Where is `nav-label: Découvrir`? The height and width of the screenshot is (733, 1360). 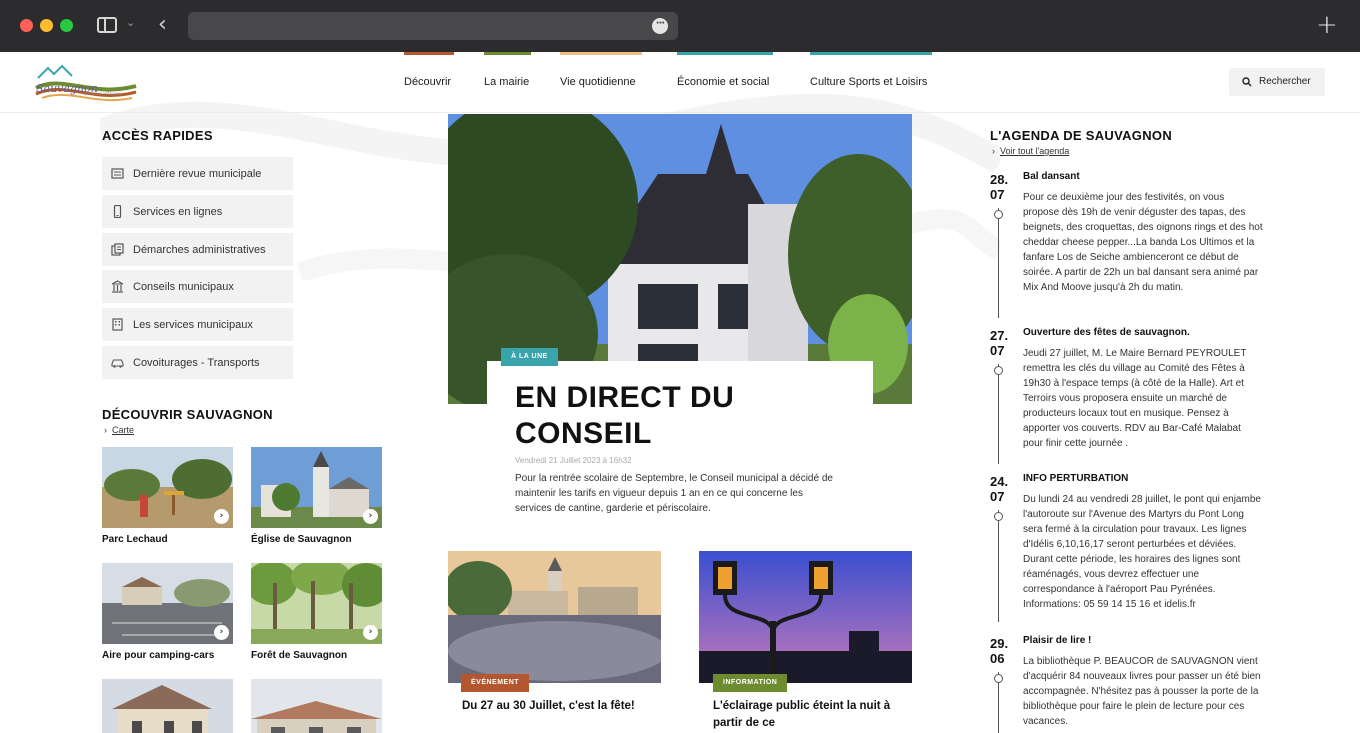 nav-label: Découvrir is located at coordinates (428, 82).